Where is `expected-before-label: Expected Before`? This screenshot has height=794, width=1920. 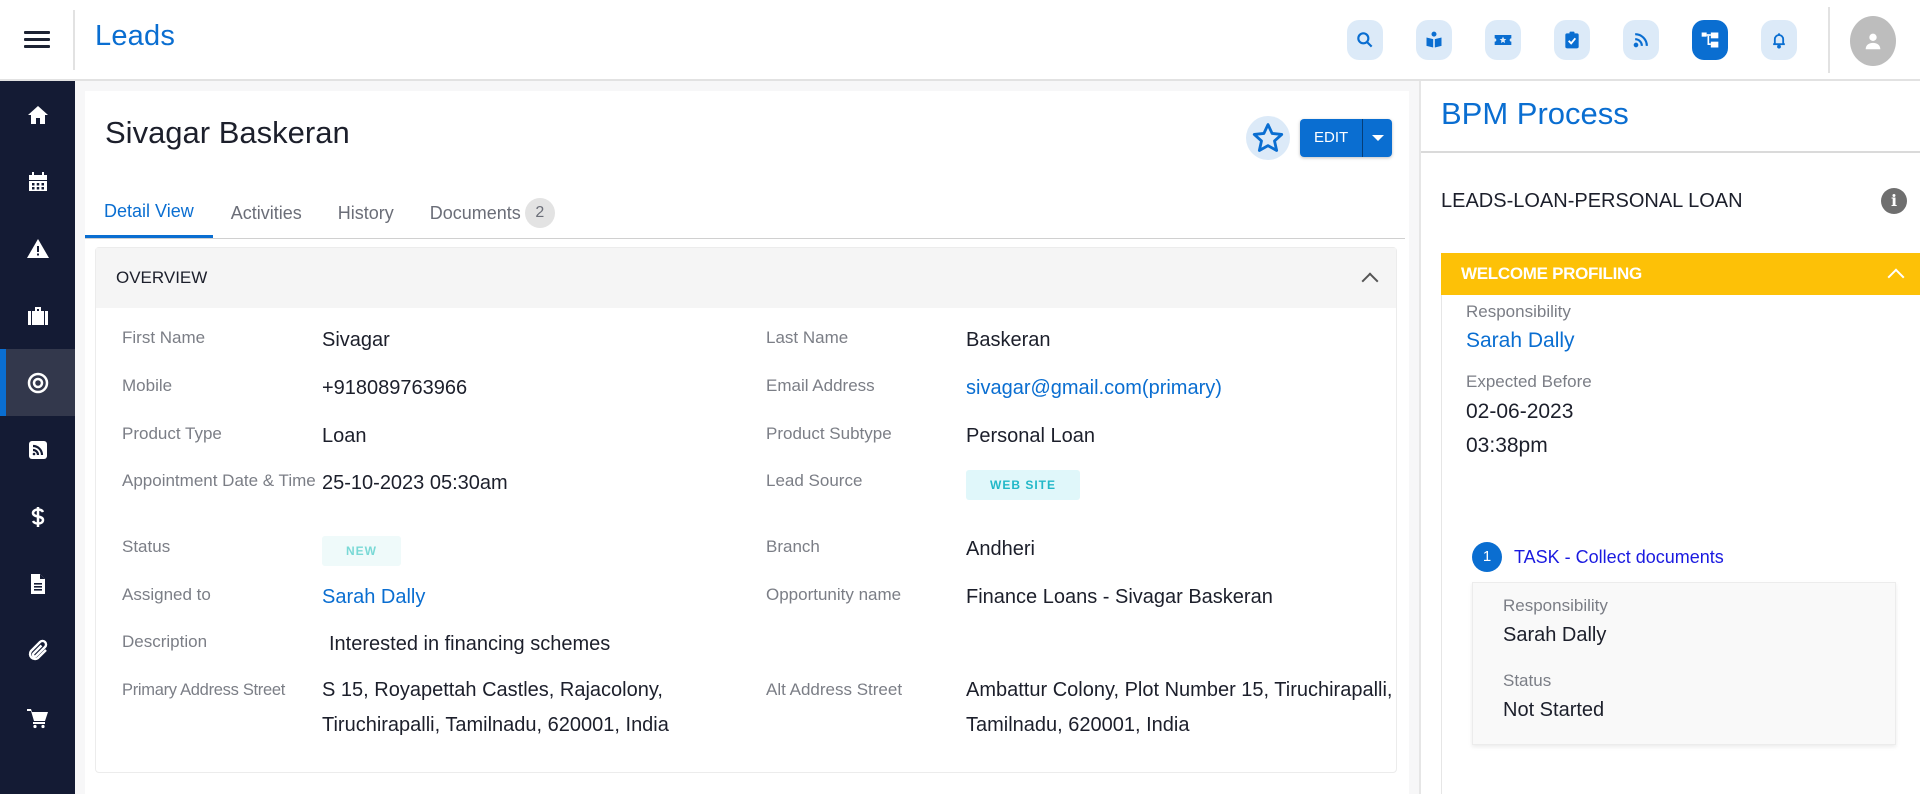
expected-before-label: Expected Before is located at coordinates (1529, 381).